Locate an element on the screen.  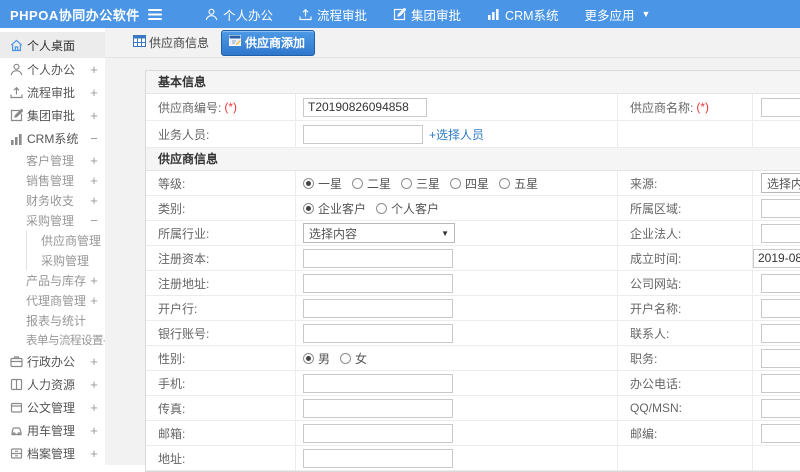
radio-two-star is located at coordinates (357, 183).